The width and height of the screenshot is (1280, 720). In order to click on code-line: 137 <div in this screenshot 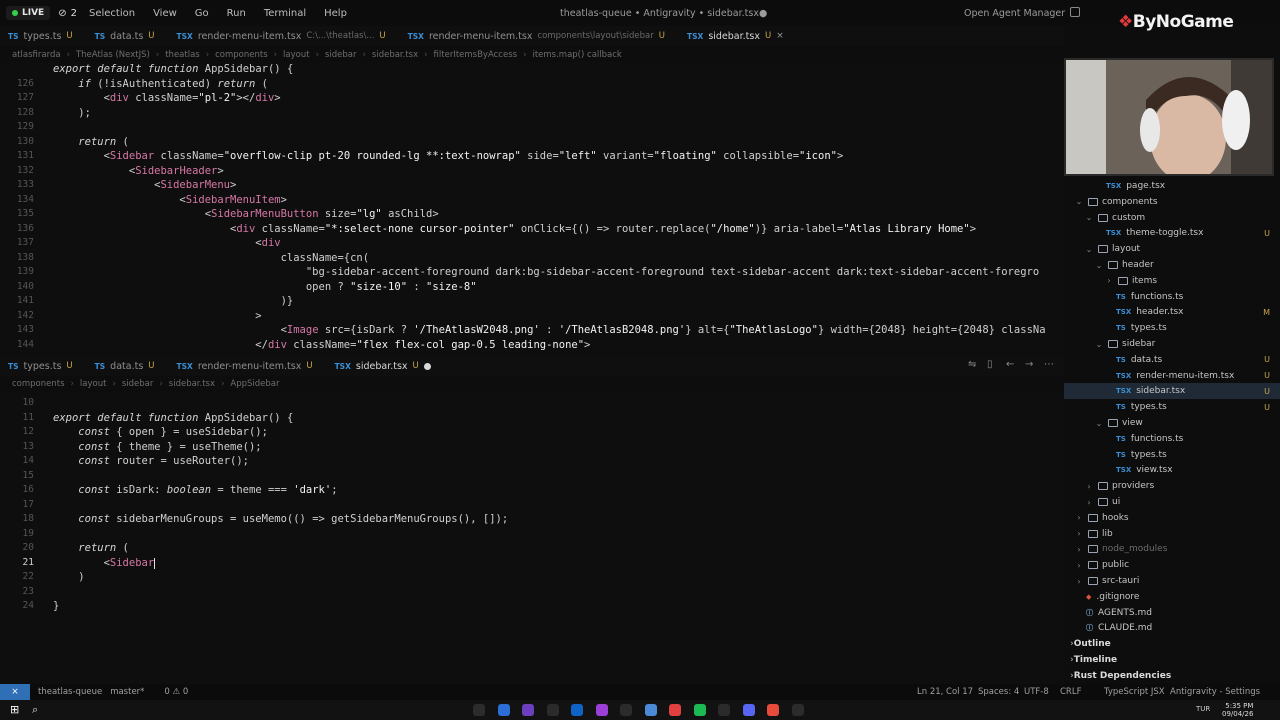, I will do `click(532, 243)`.